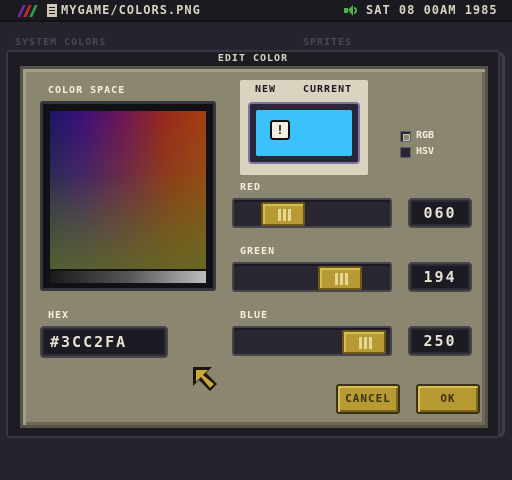 This screenshot has height=480, width=512. What do you see at coordinates (432, 10) in the screenshot?
I see `clock: SAT 08 00AM 1985` at bounding box center [432, 10].